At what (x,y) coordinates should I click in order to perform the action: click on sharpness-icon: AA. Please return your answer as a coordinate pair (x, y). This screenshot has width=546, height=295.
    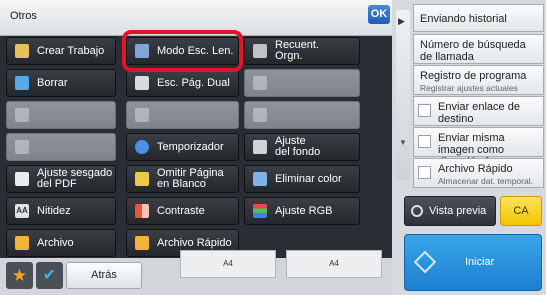
    Looking at the image, I should click on (22, 211).